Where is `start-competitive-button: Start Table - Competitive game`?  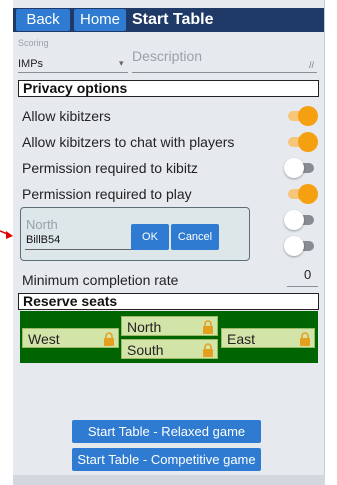 start-competitive-button: Start Table - Competitive game is located at coordinates (166, 459).